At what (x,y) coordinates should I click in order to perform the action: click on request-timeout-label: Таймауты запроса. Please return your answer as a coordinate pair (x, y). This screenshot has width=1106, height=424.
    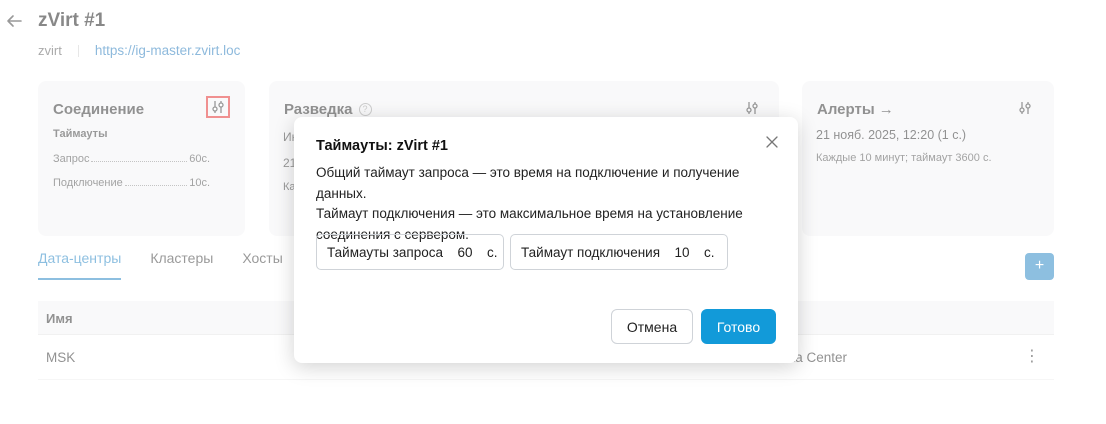
    Looking at the image, I should click on (385, 252).